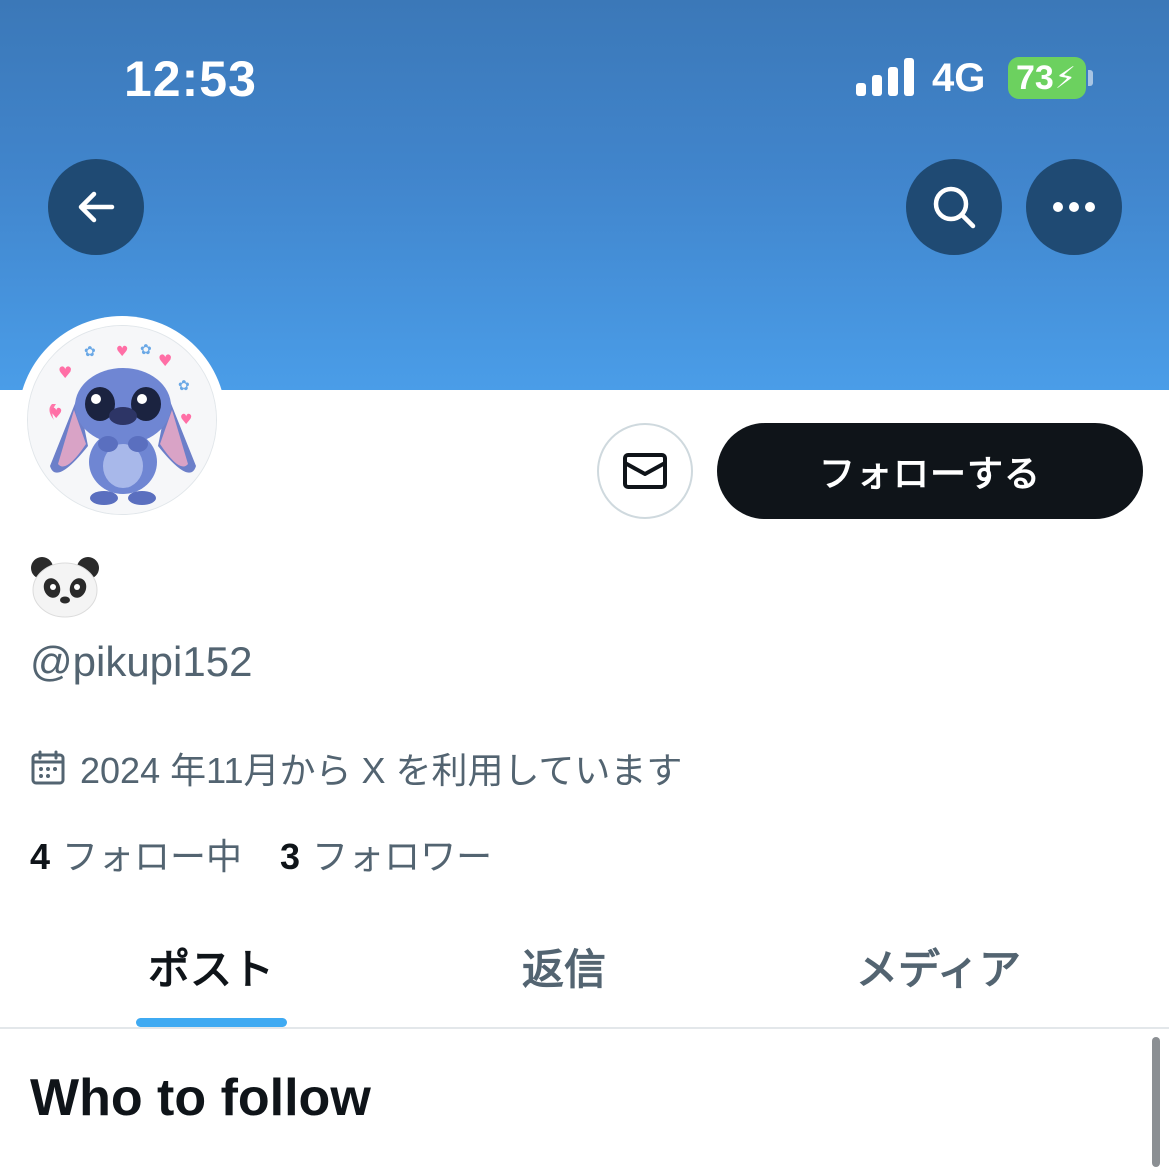 The height and width of the screenshot is (1167, 1169). What do you see at coordinates (930, 471) in the screenshot?
I see `follow-button: フォローする` at bounding box center [930, 471].